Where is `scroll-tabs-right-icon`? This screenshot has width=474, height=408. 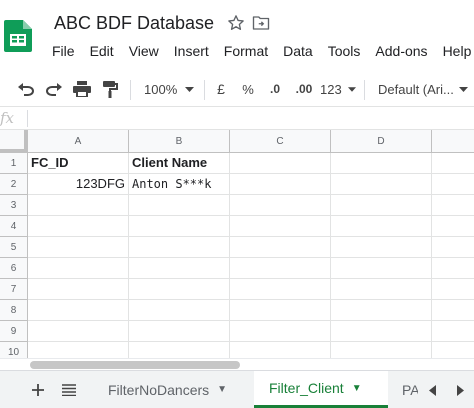
scroll-tabs-right-icon is located at coordinates (460, 389).